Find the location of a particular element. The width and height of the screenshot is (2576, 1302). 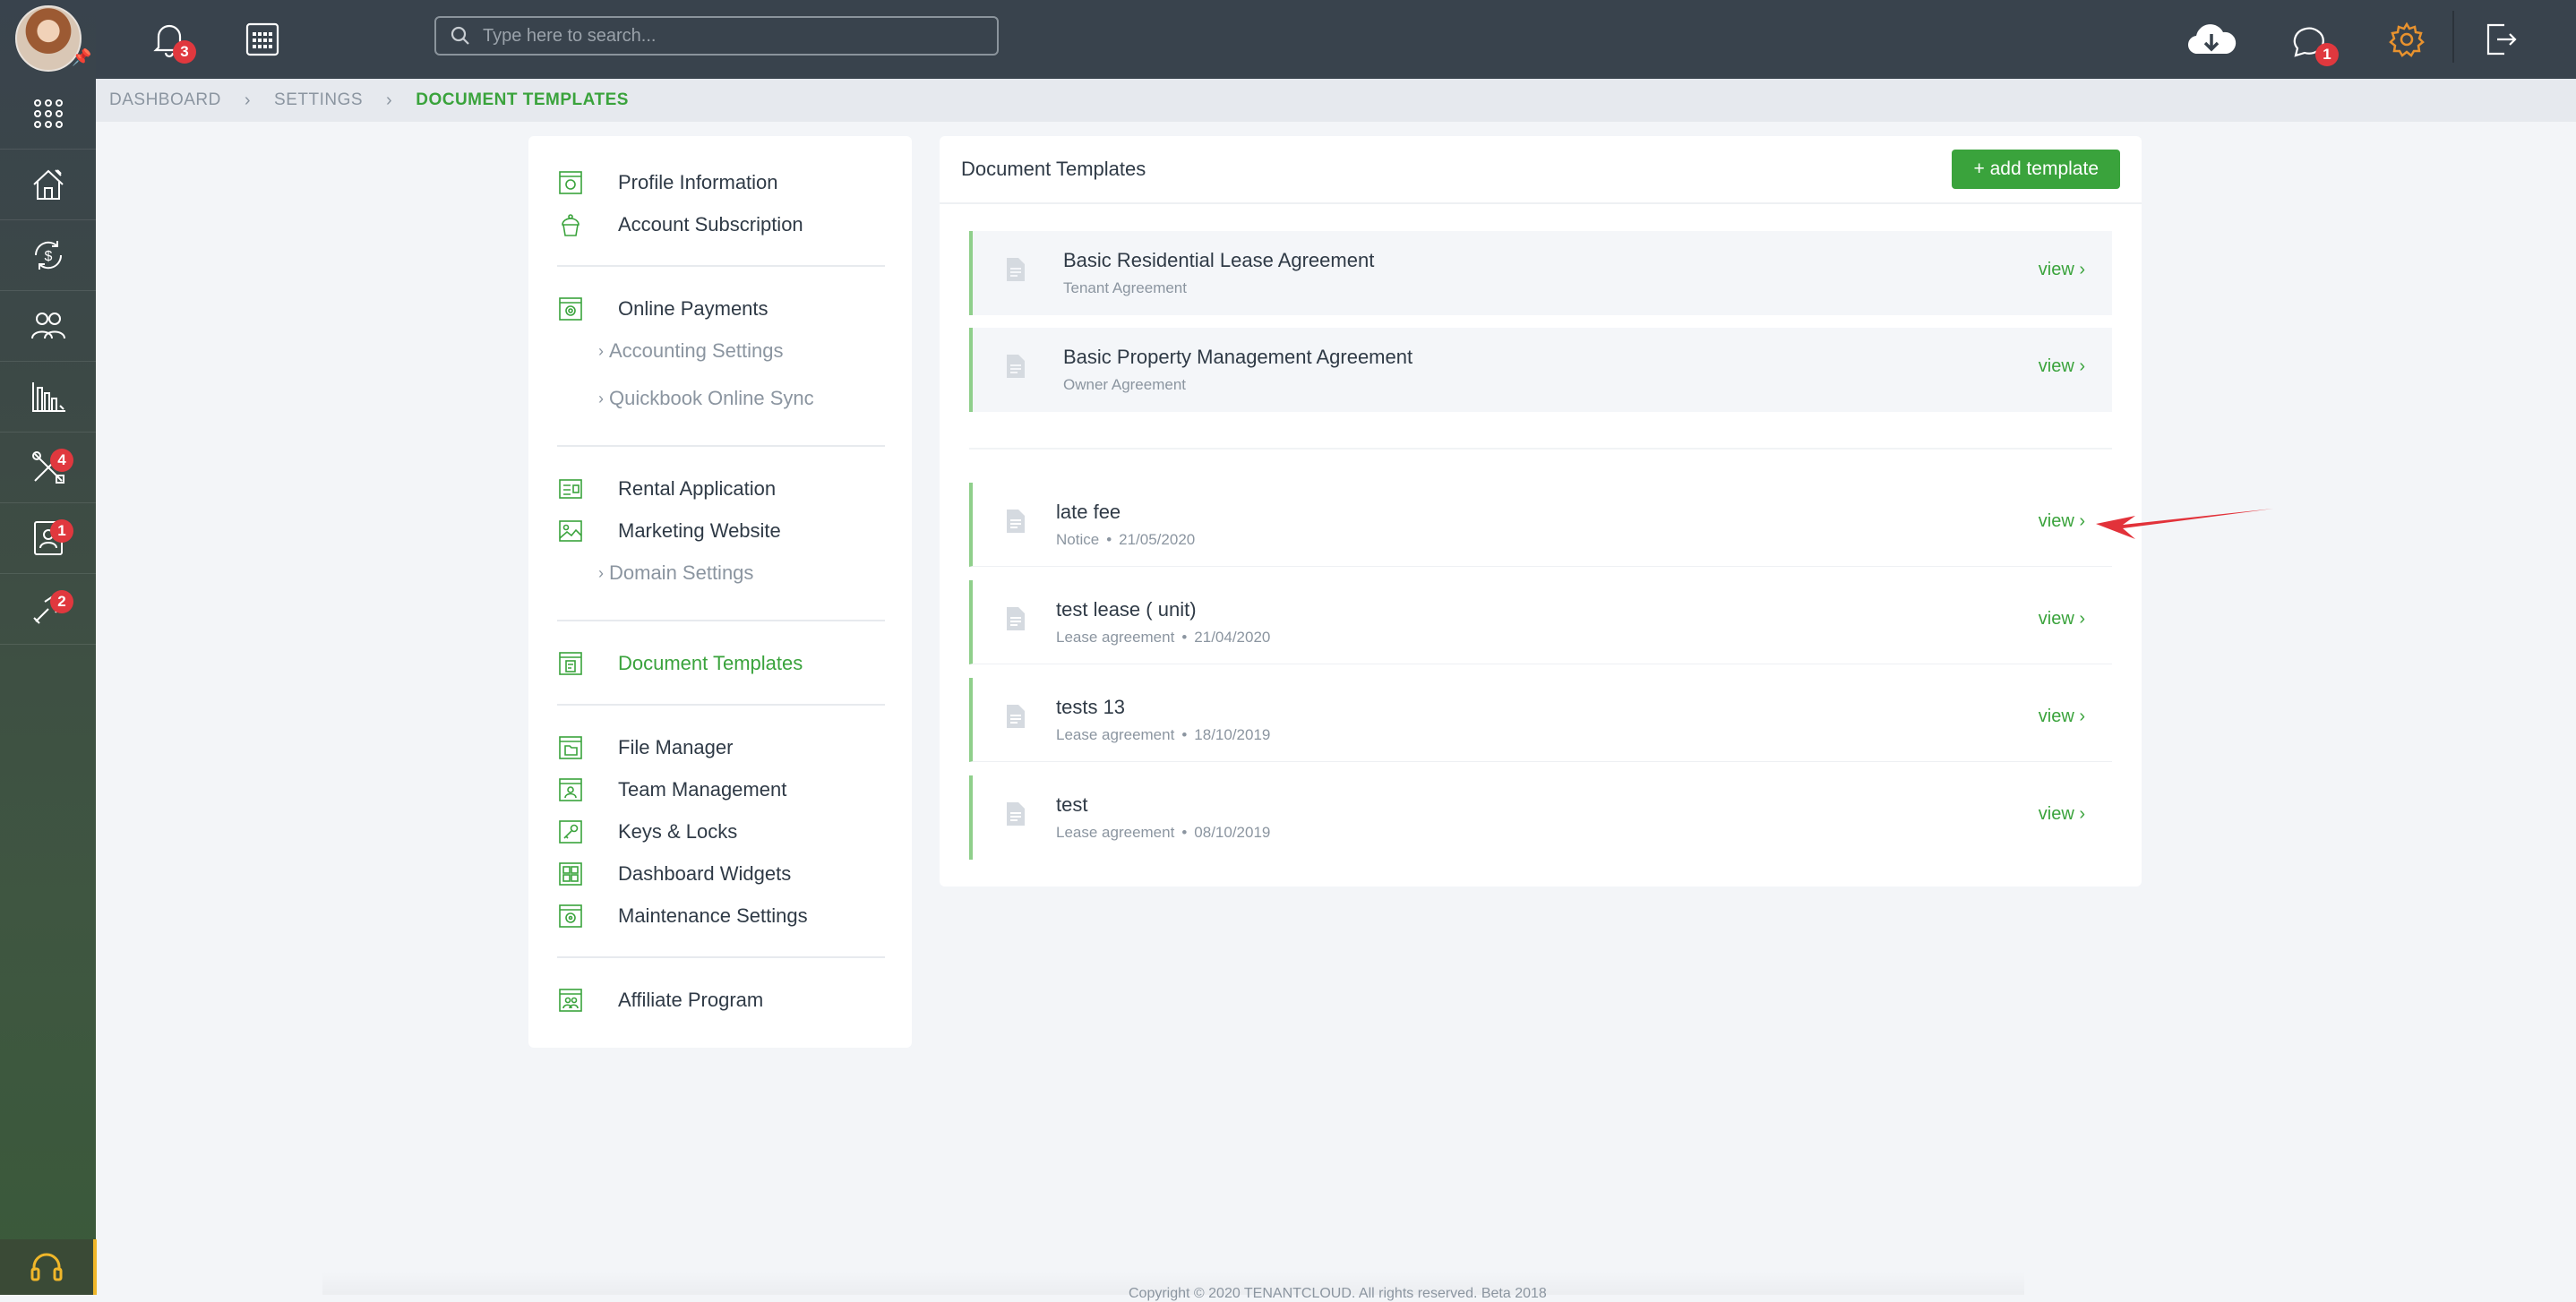

cloud-download-icon is located at coordinates (2212, 40).